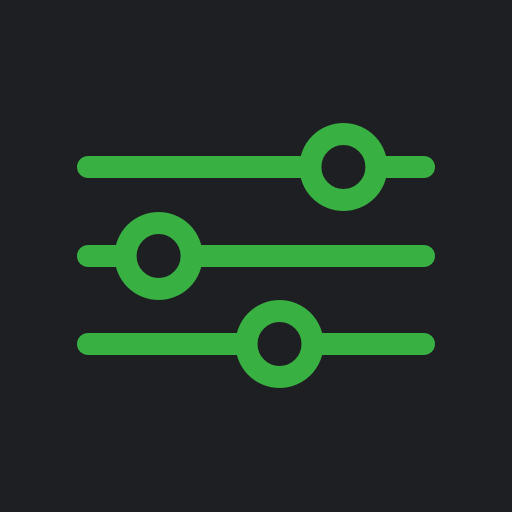  I want to click on slider-top, so click(256, 167).